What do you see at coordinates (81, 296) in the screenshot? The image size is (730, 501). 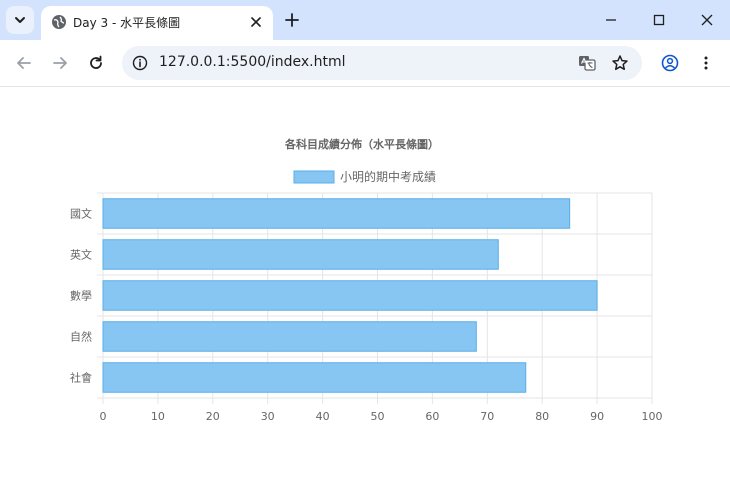 I see `y-tick-label: 數學` at bounding box center [81, 296].